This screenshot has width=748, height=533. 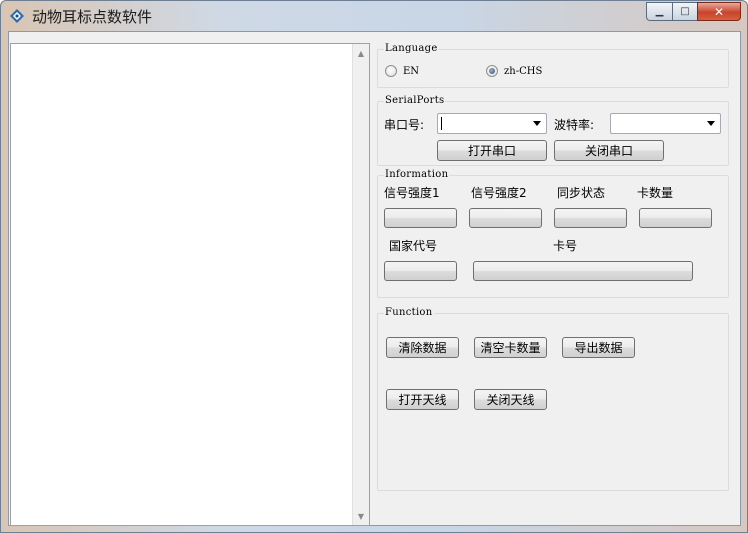 I want to click on information-group: Information 信号强度1 信号强度2 同步状态 卡数量 国家代号 卡号, so click(x=553, y=233).